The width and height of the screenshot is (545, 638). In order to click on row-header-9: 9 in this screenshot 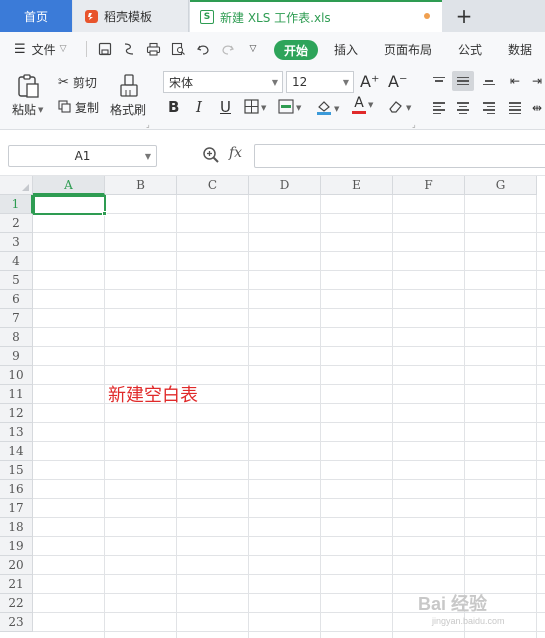, I will do `click(16, 356)`.